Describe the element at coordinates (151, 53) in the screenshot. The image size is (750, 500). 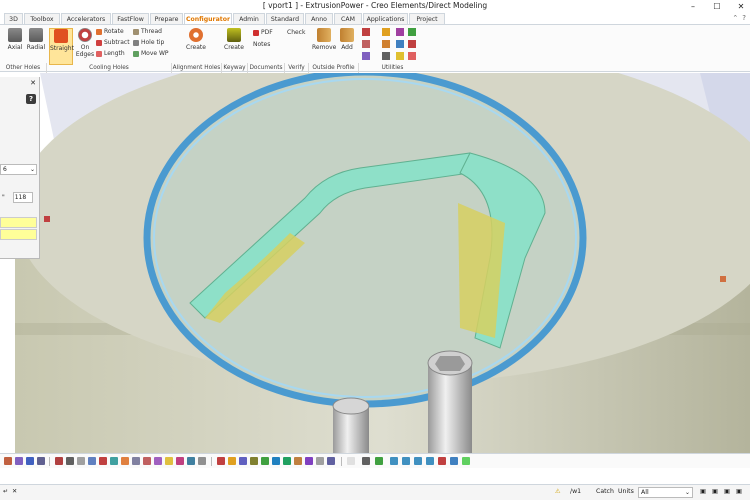
I see `move-wp-button: Move WP` at that location.